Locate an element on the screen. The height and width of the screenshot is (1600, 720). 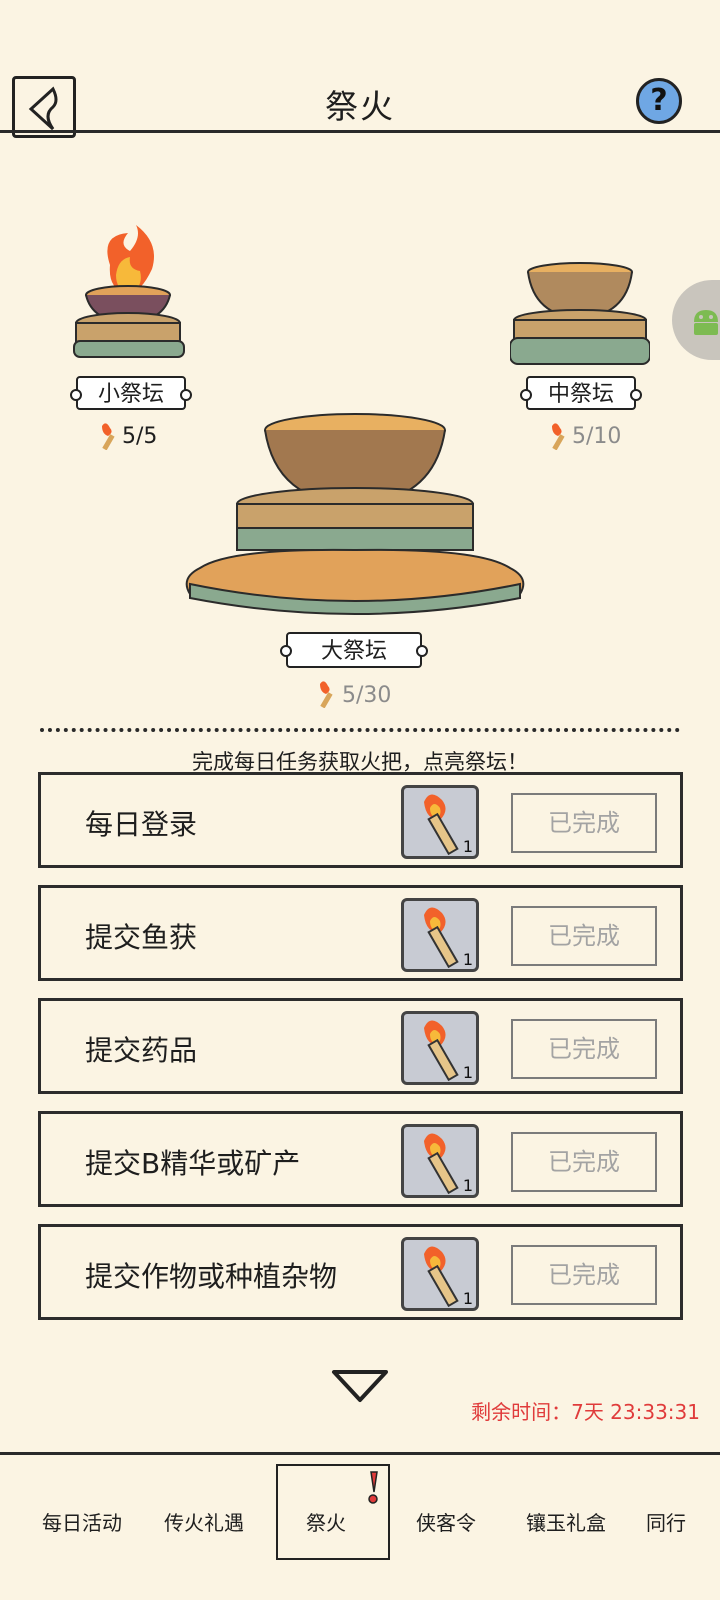
task-name: 提交鱼获 is located at coordinates (141, 937).